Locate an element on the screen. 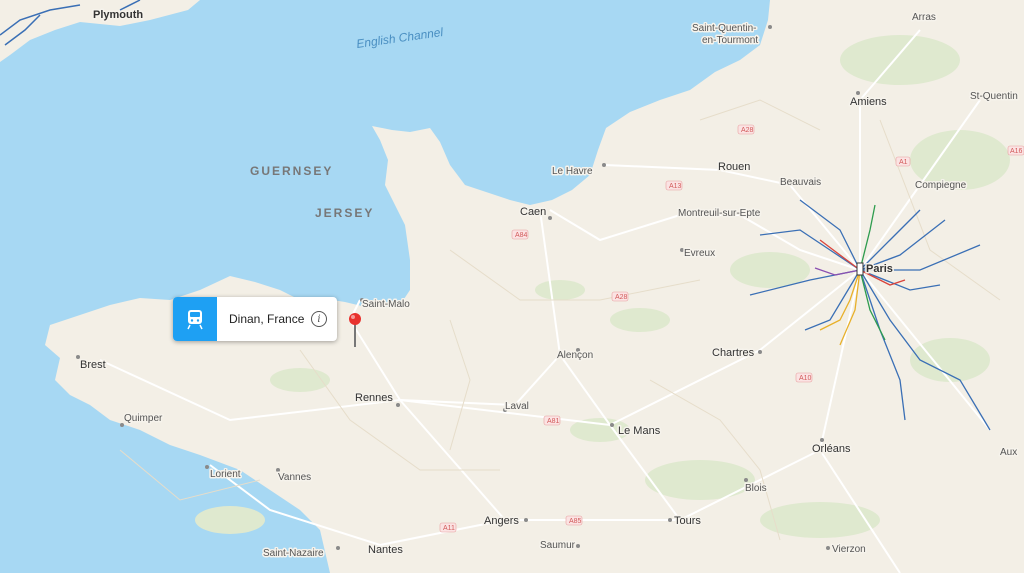 This screenshot has height=573, width=1024. city-label: Brest is located at coordinates (93, 365).